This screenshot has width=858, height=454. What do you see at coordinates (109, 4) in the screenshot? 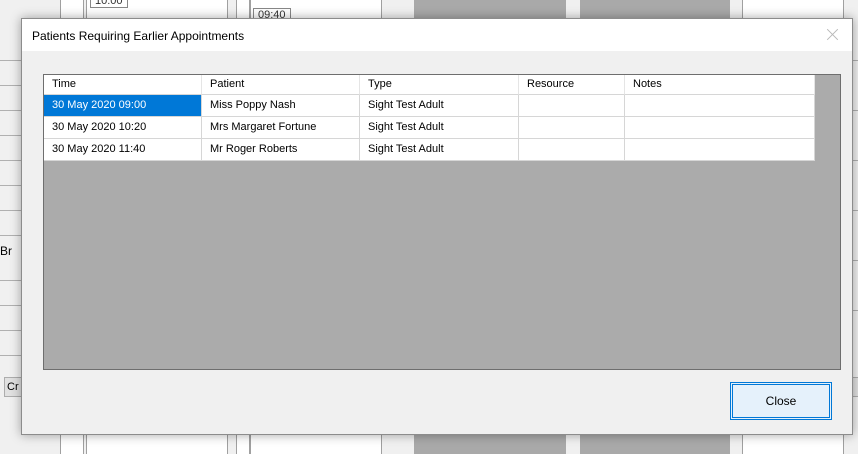
I see `time-slot-label: 10:00` at bounding box center [109, 4].